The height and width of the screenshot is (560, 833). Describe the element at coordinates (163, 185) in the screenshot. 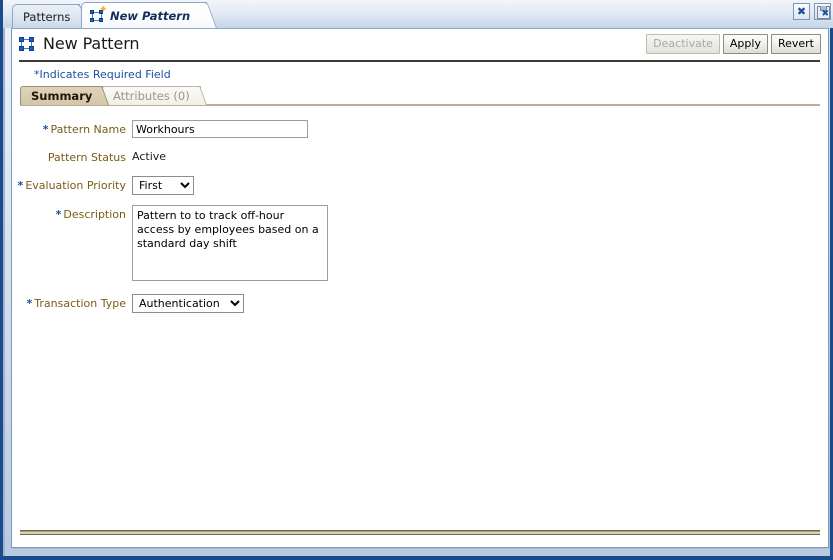

I see `evaluation-priority-select: First` at that location.